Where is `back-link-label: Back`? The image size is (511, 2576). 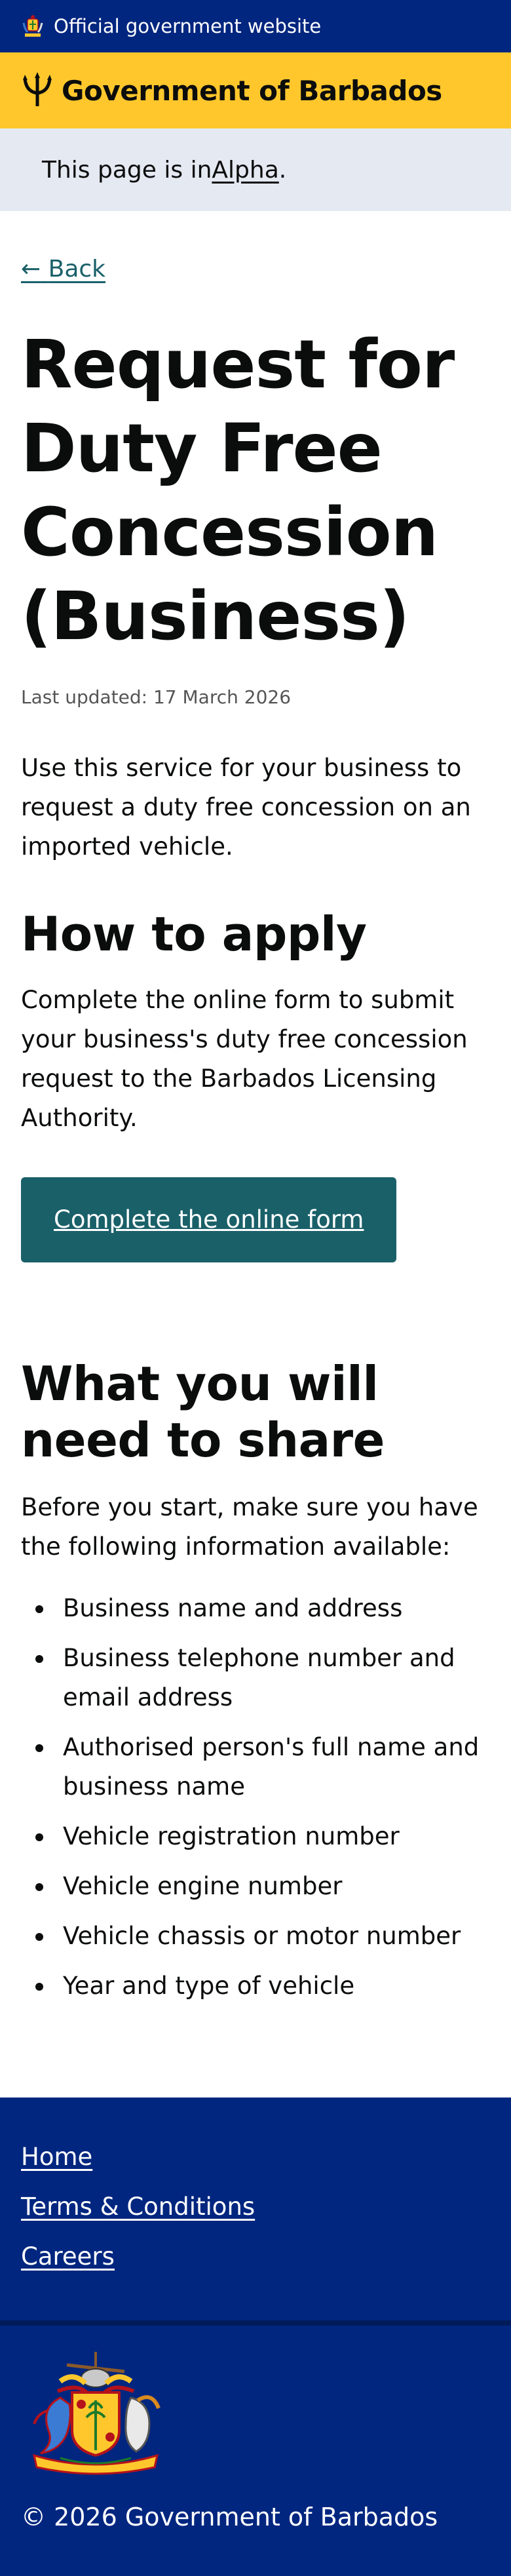 back-link-label: Back is located at coordinates (77, 269).